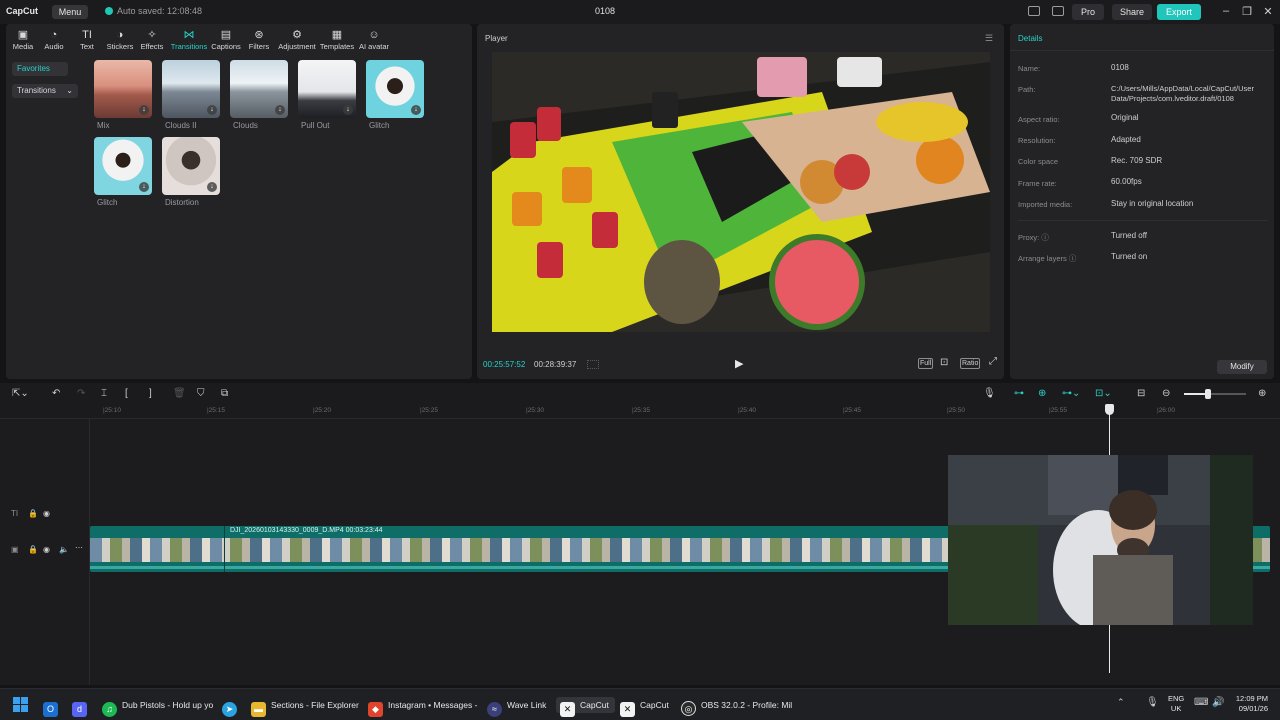  What do you see at coordinates (1103, 393) in the screenshot?
I see `preview-axis-icon: ⊡⌄` at bounding box center [1103, 393].